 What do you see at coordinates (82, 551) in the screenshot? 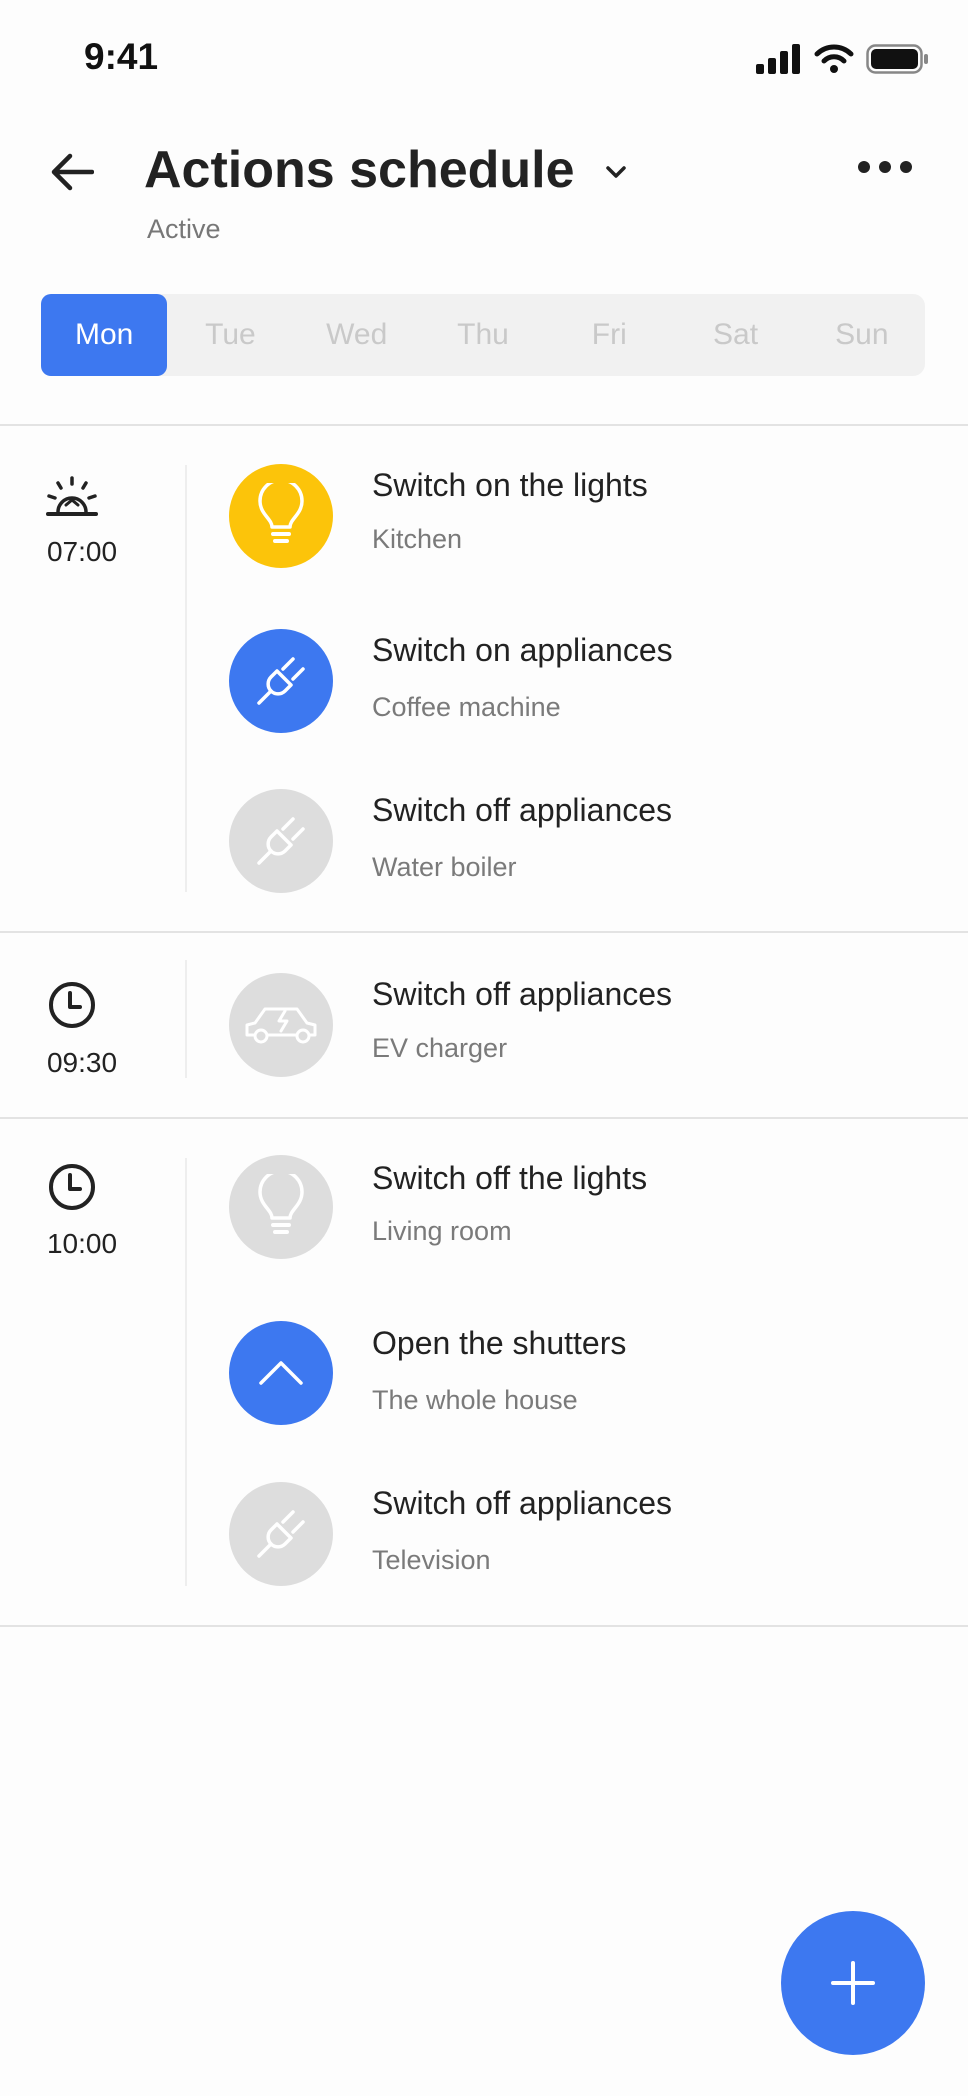
I see `time-label: 07:00` at bounding box center [82, 551].